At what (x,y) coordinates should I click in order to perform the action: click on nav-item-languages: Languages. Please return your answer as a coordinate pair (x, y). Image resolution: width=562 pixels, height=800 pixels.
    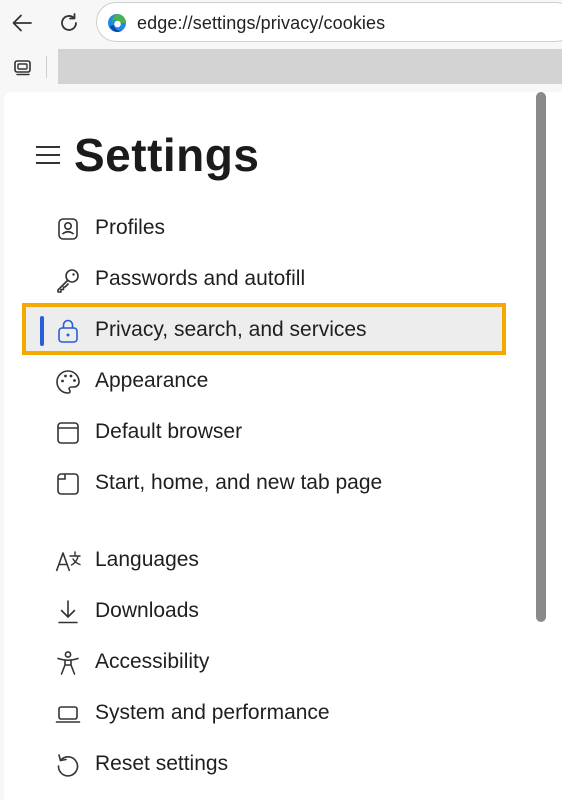
    Looking at the image, I should click on (263, 560).